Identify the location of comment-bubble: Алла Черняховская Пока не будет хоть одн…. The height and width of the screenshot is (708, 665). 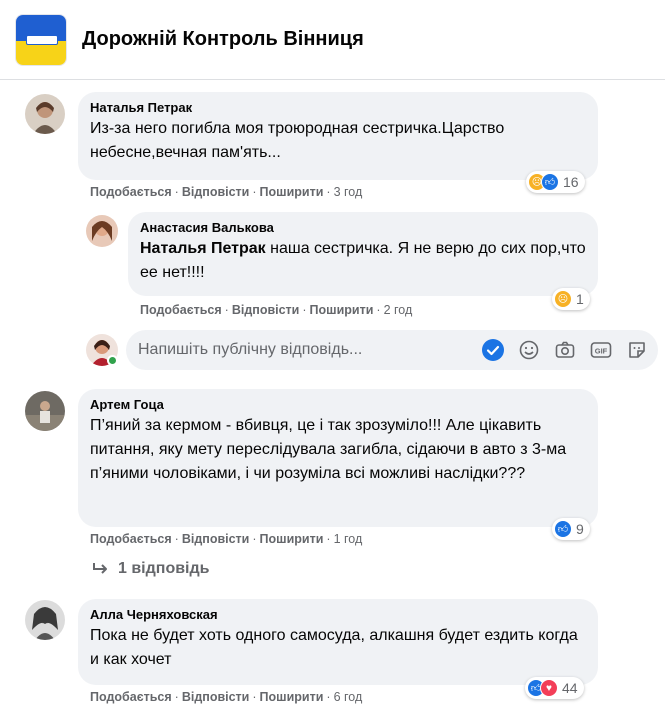
(338, 642).